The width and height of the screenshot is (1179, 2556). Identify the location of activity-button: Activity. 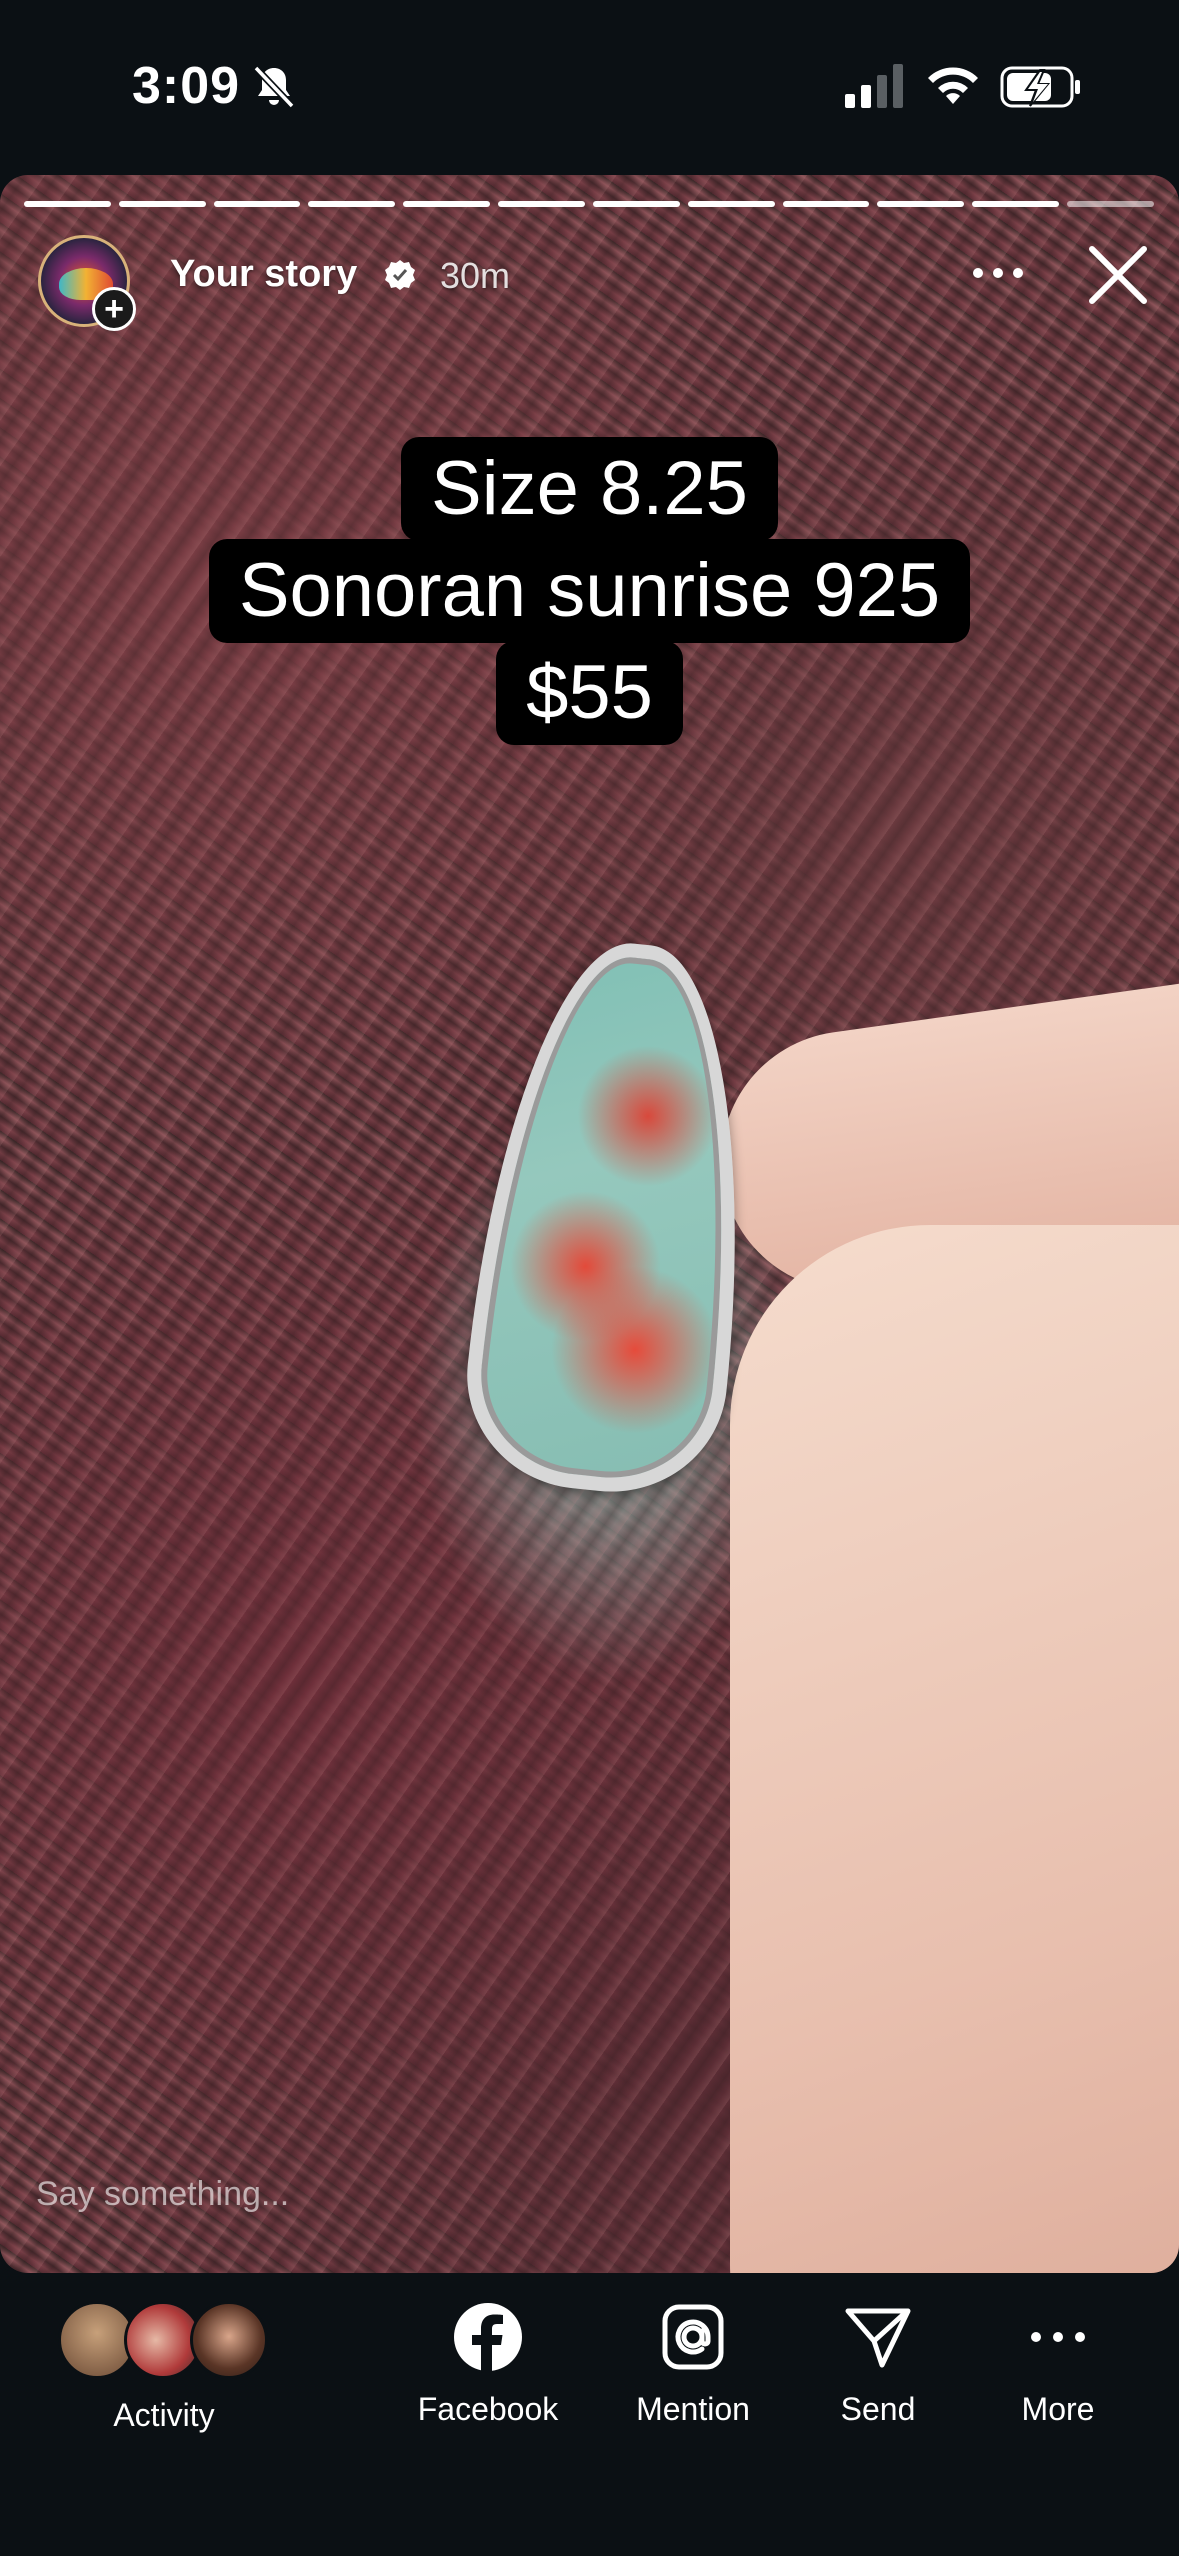
(164, 2406).